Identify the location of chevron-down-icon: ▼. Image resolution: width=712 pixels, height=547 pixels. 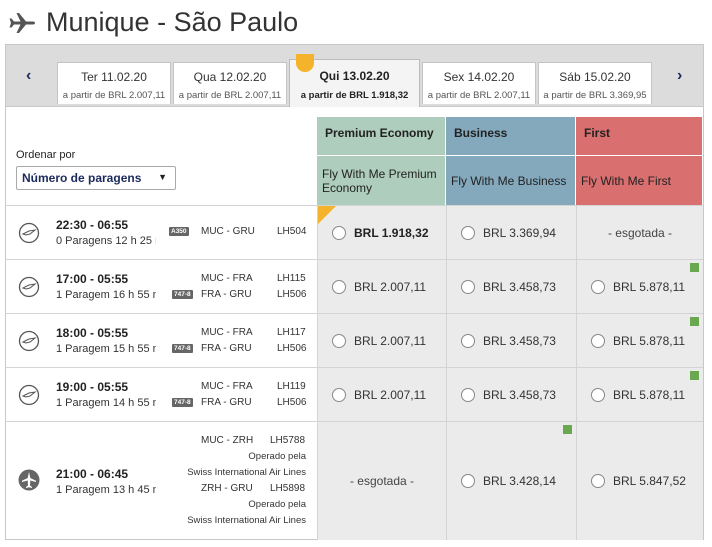
(162, 177).